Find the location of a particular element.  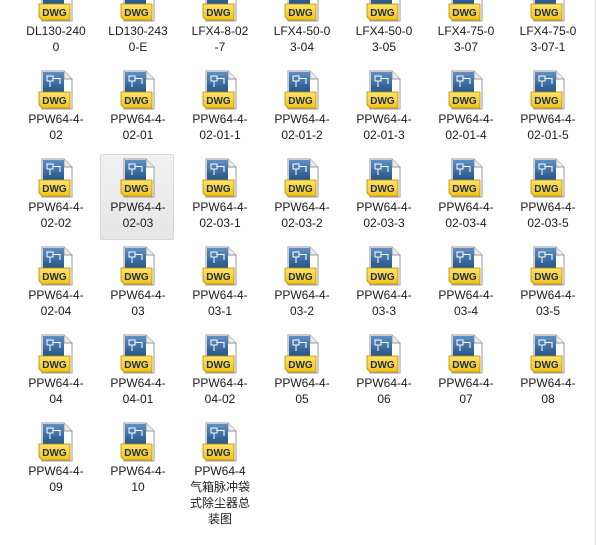

file-item: DWG LFX4-8-02 -7 is located at coordinates (219, 32).